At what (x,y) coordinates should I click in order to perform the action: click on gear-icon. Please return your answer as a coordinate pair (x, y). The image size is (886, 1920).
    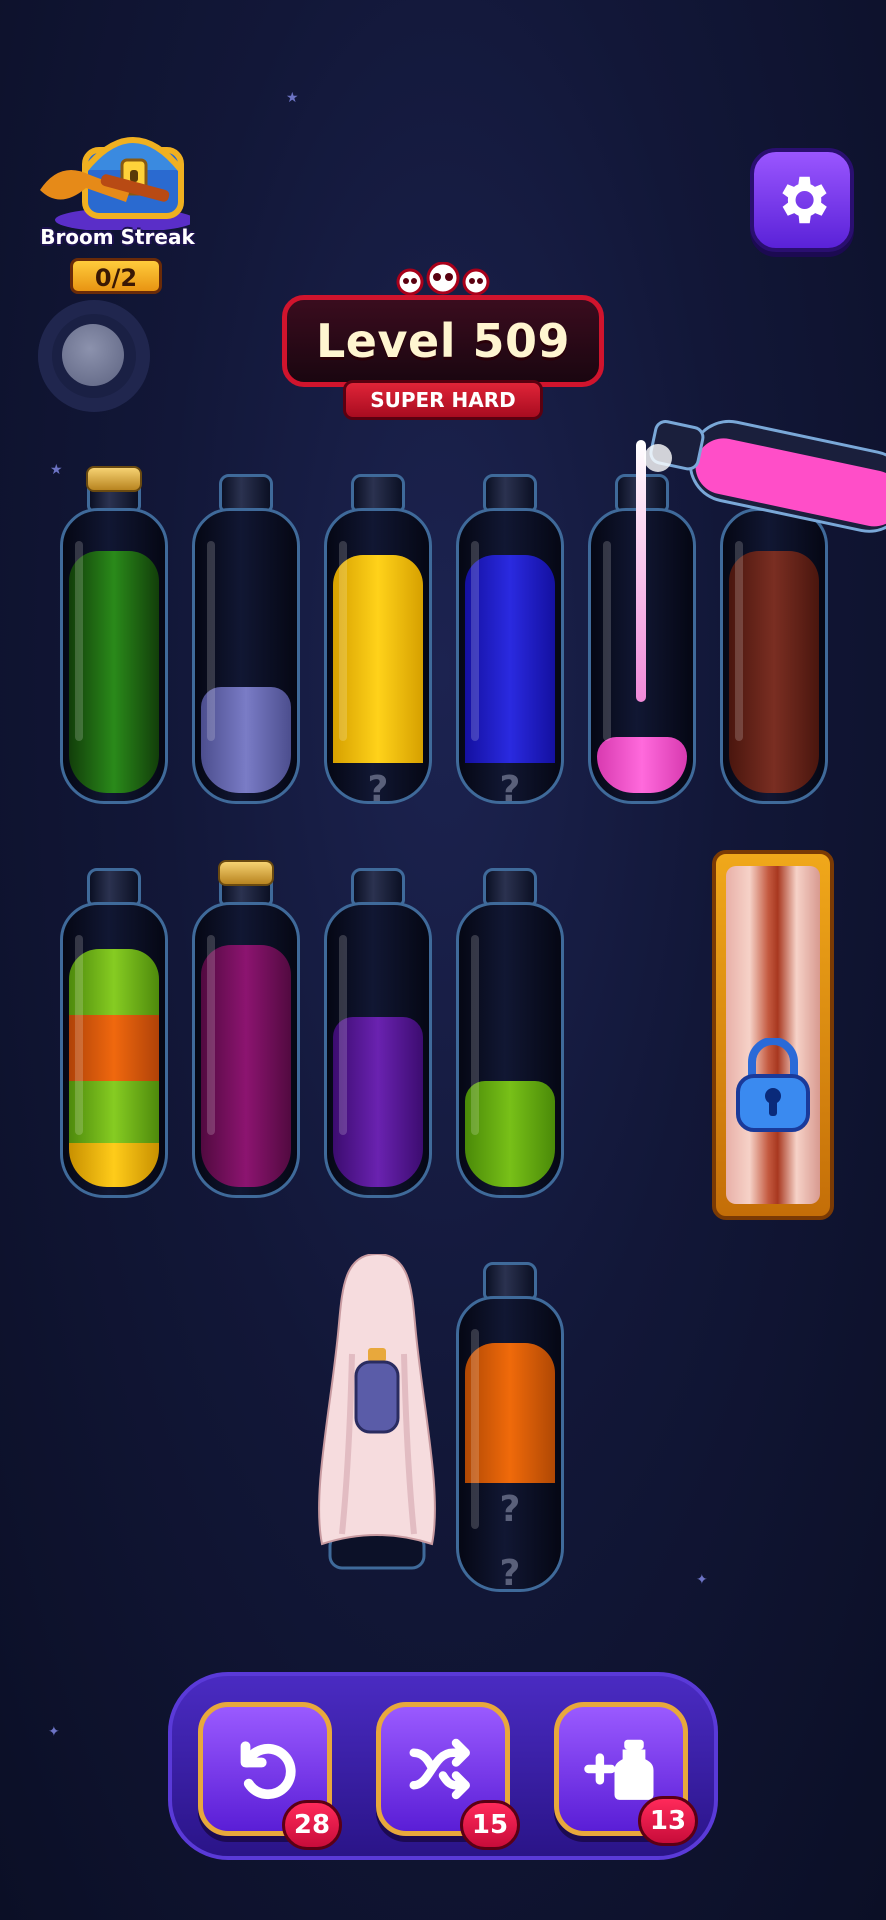
    Looking at the image, I should click on (804, 200).